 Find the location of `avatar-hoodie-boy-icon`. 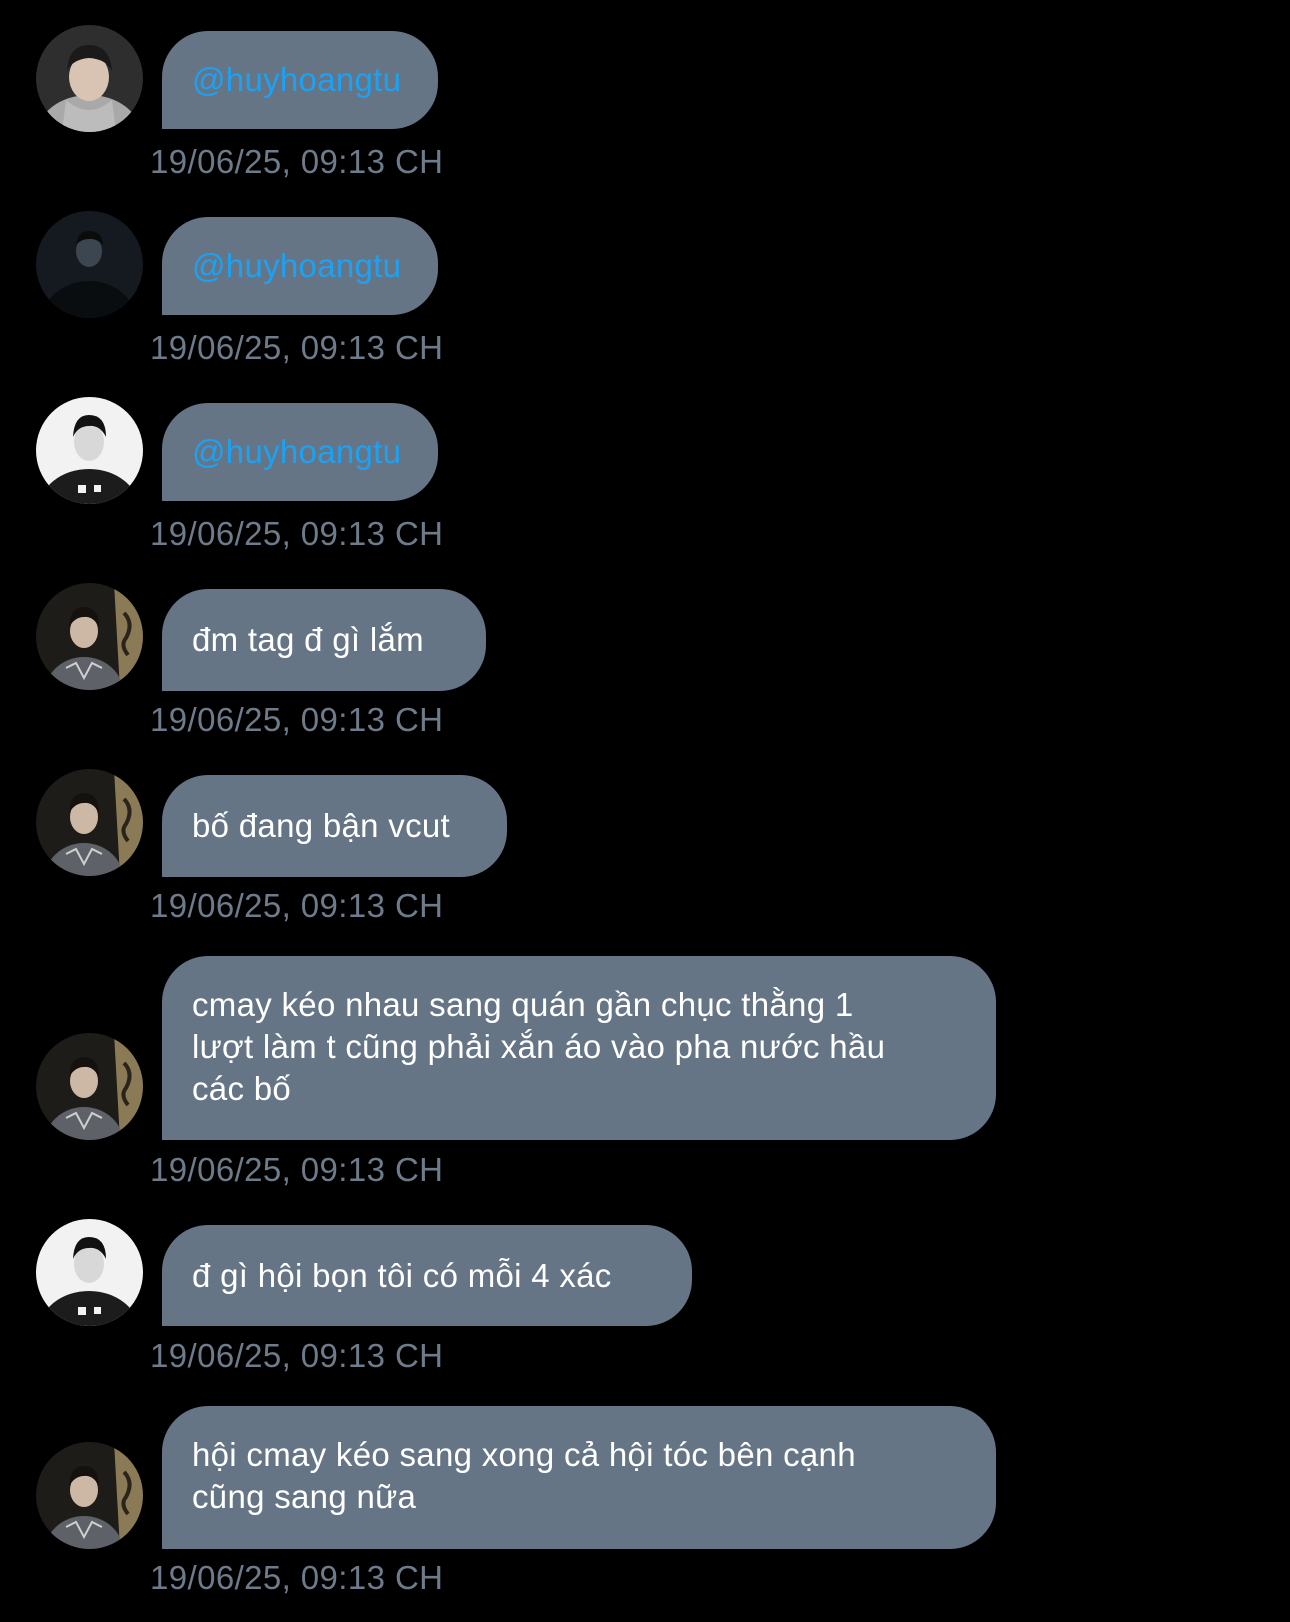

avatar-hoodie-boy-icon is located at coordinates (89, 78).